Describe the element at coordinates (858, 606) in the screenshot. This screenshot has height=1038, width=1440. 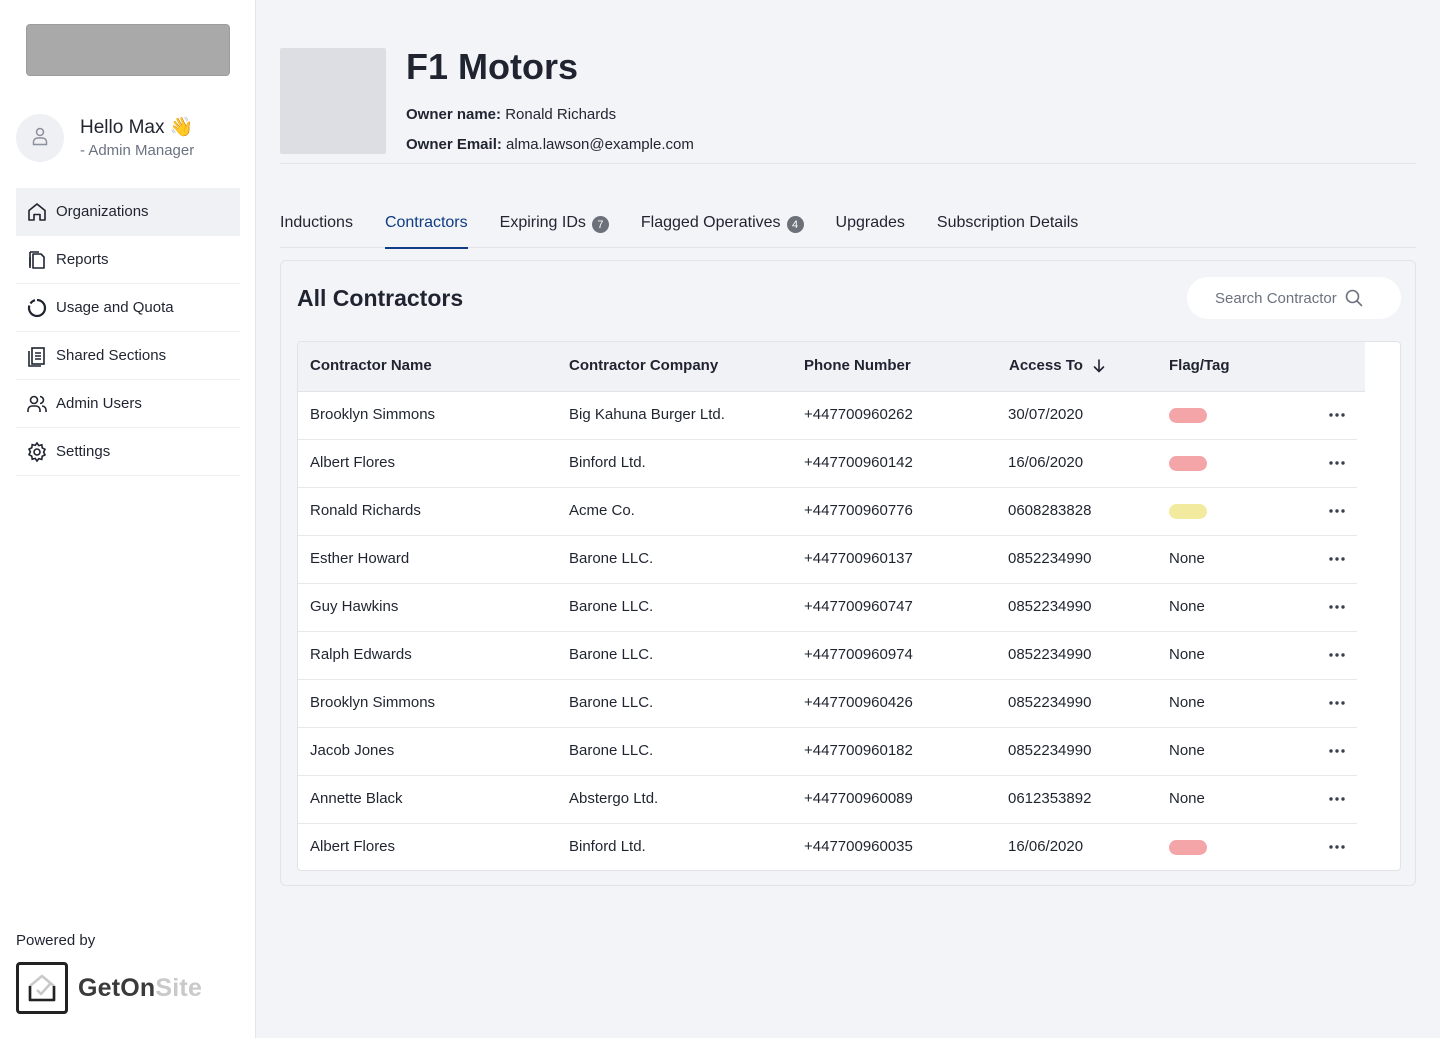
I see `phone-number-cell: +447700960747` at that location.